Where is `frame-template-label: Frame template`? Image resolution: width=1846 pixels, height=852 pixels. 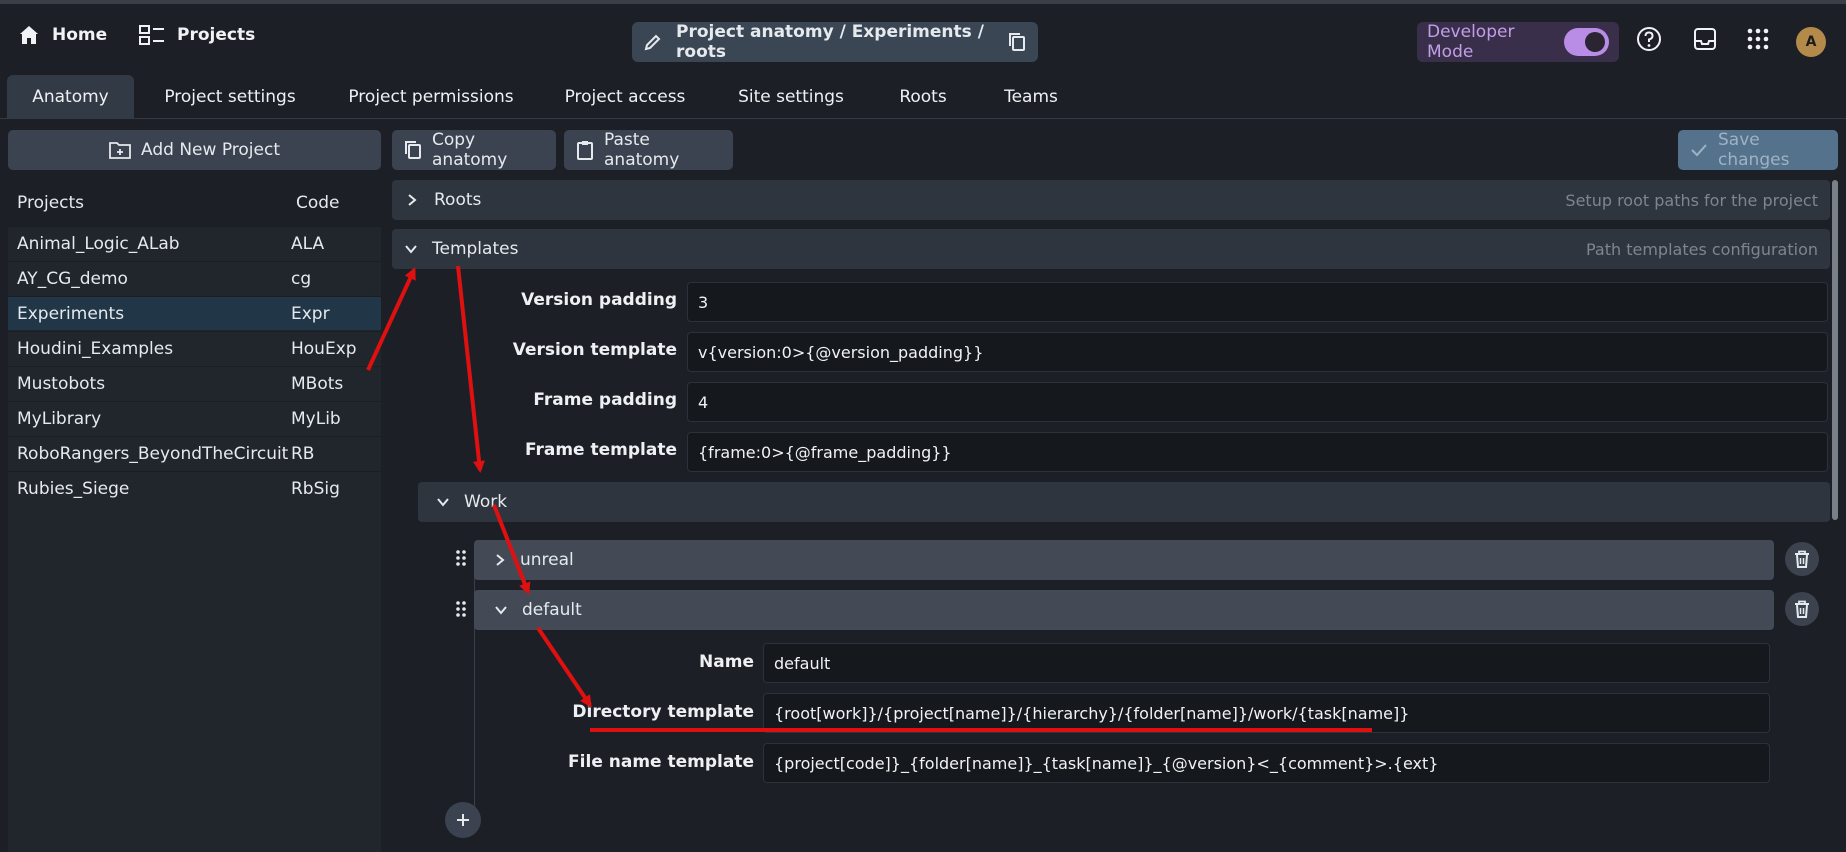 frame-template-label: Frame template is located at coordinates (600, 450).